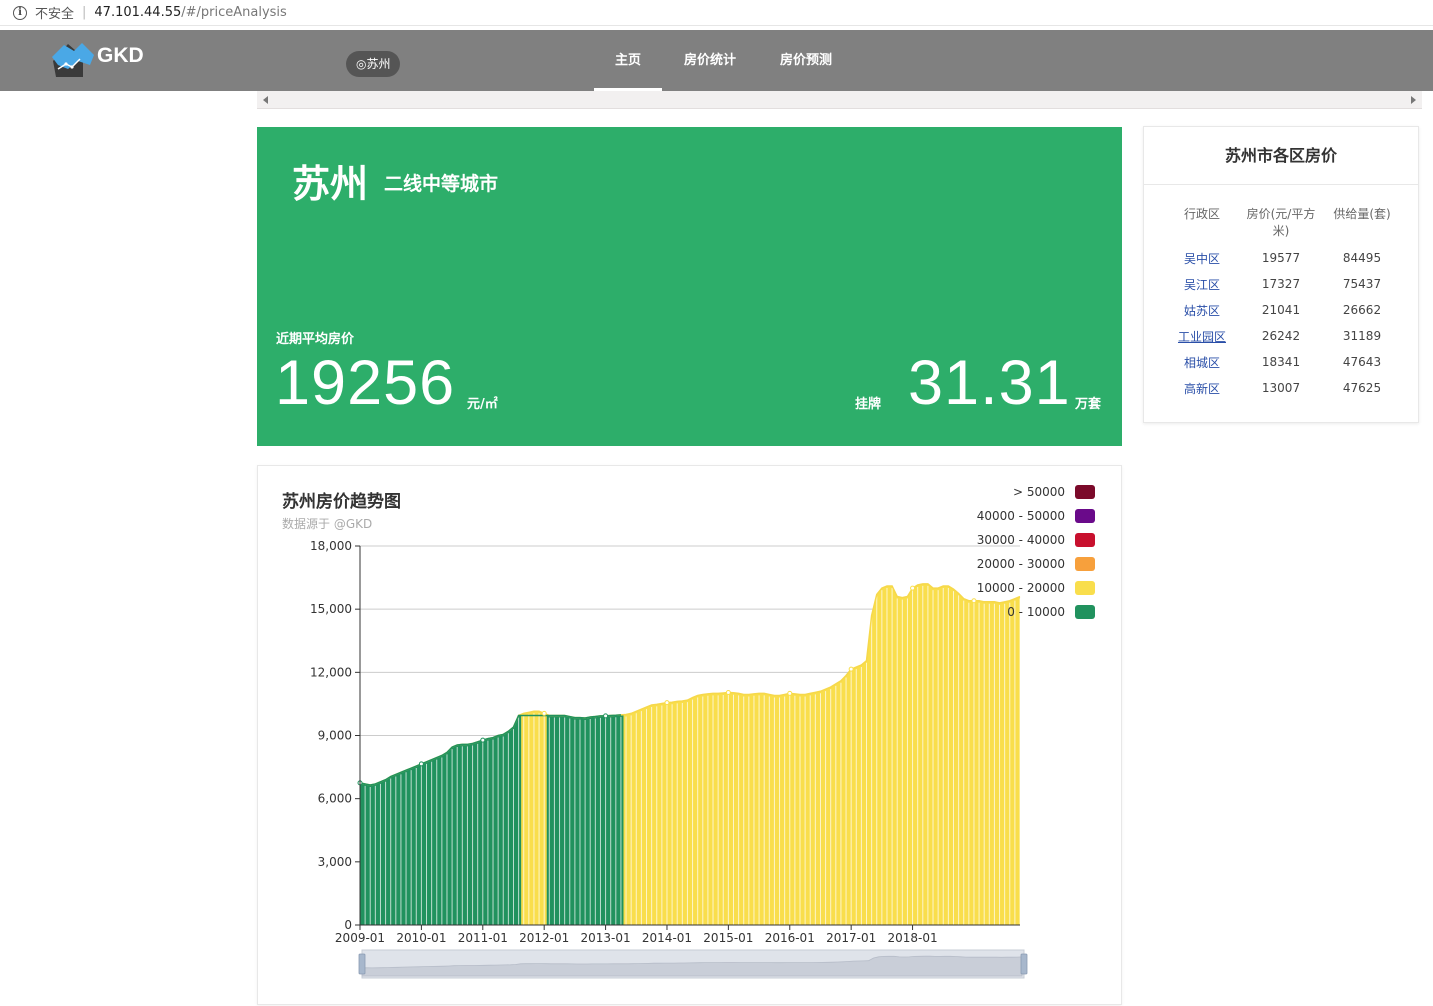 Image resolution: width=1433 pixels, height=1006 pixels. What do you see at coordinates (421, 938) in the screenshot?
I see `x-tick-label: 2010-01` at bounding box center [421, 938].